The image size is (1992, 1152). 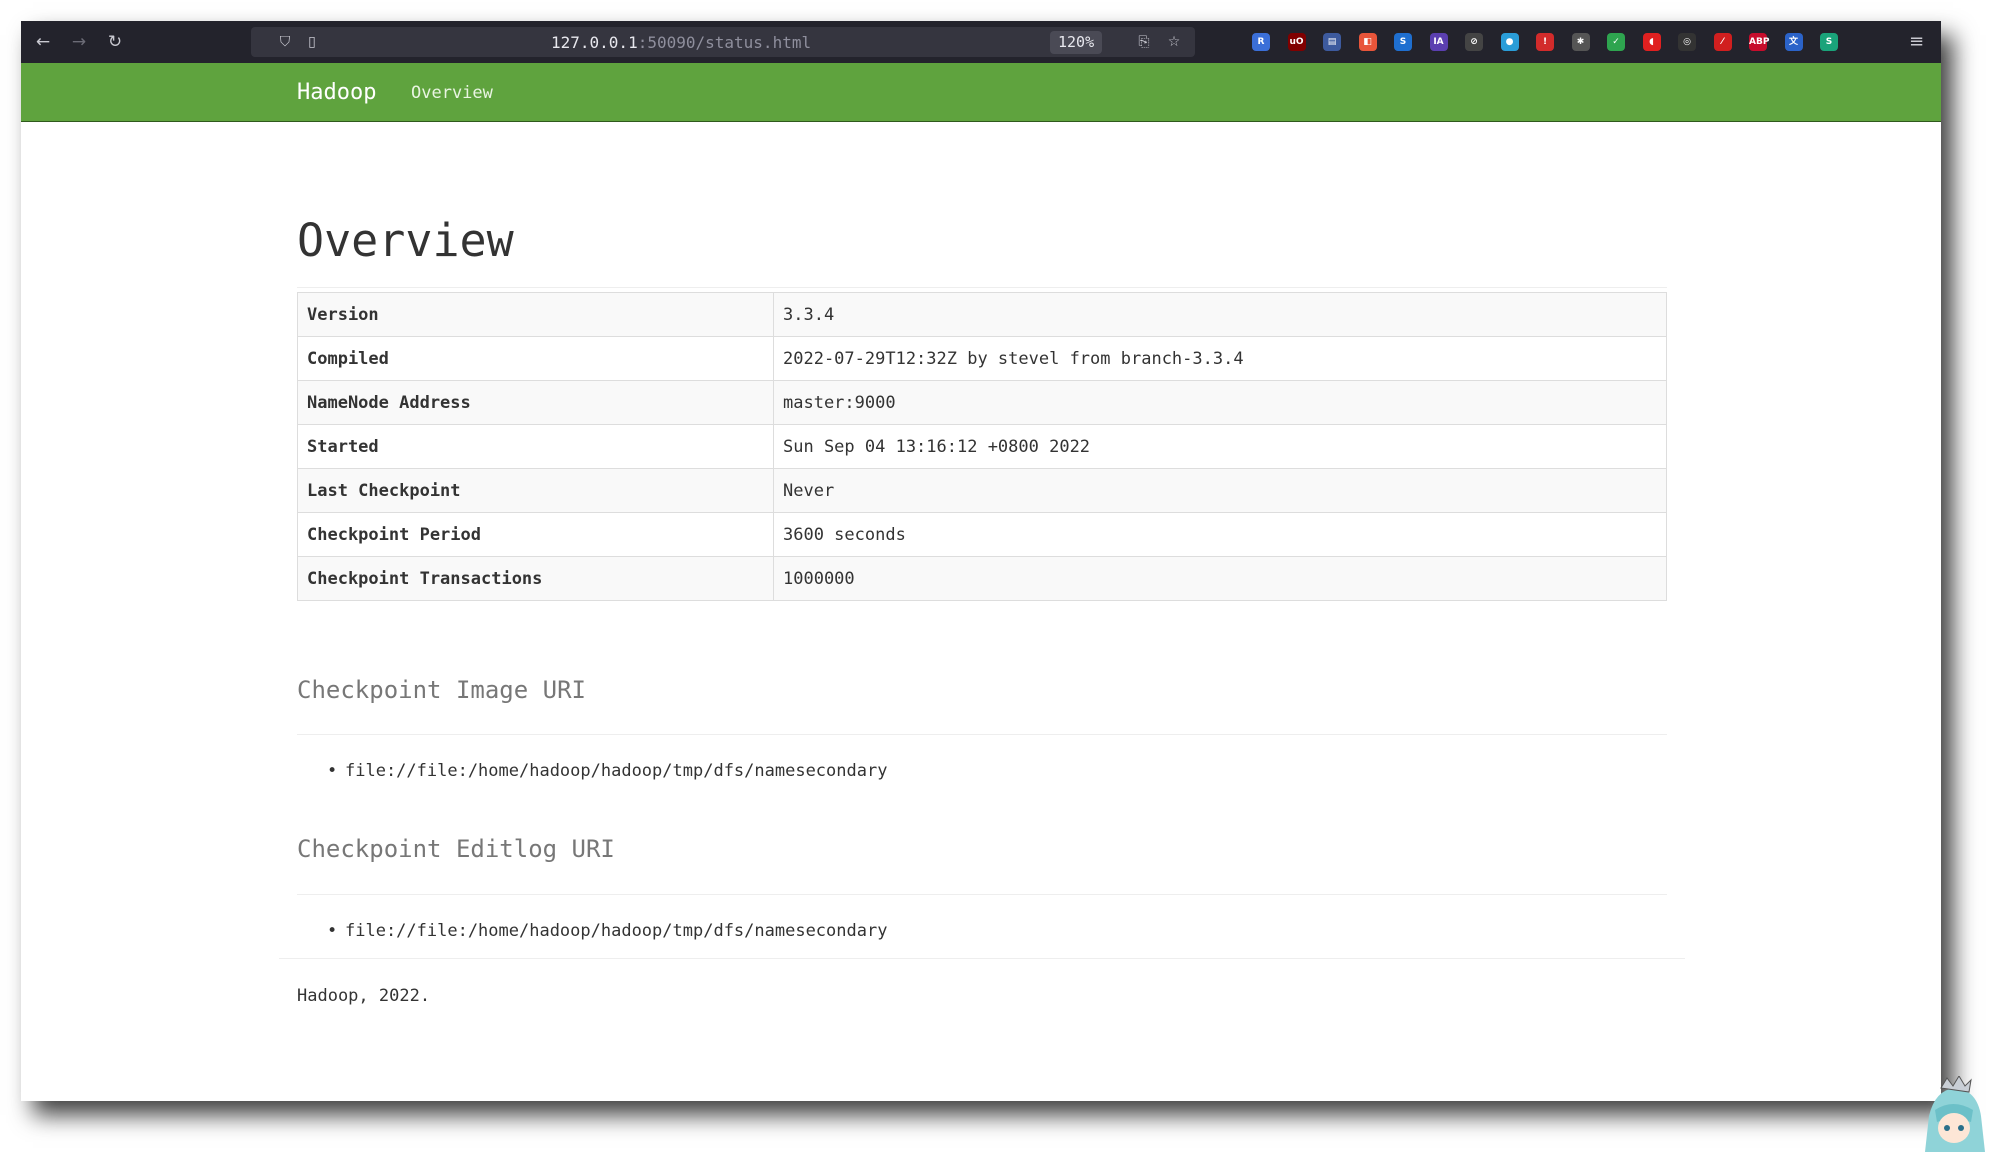 I want to click on nav-overview-link: Overview, so click(x=452, y=93).